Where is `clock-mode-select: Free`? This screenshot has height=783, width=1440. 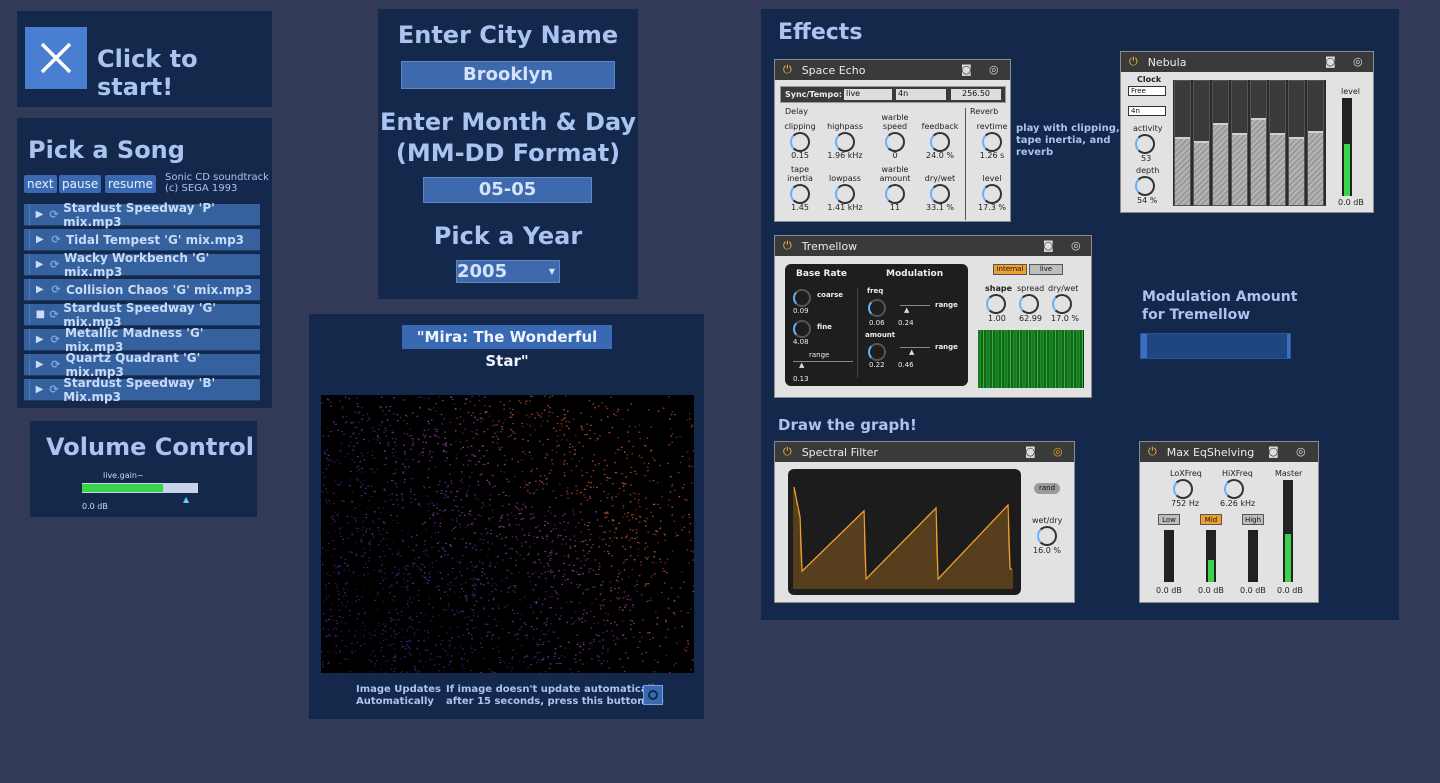 clock-mode-select: Free is located at coordinates (1147, 91).